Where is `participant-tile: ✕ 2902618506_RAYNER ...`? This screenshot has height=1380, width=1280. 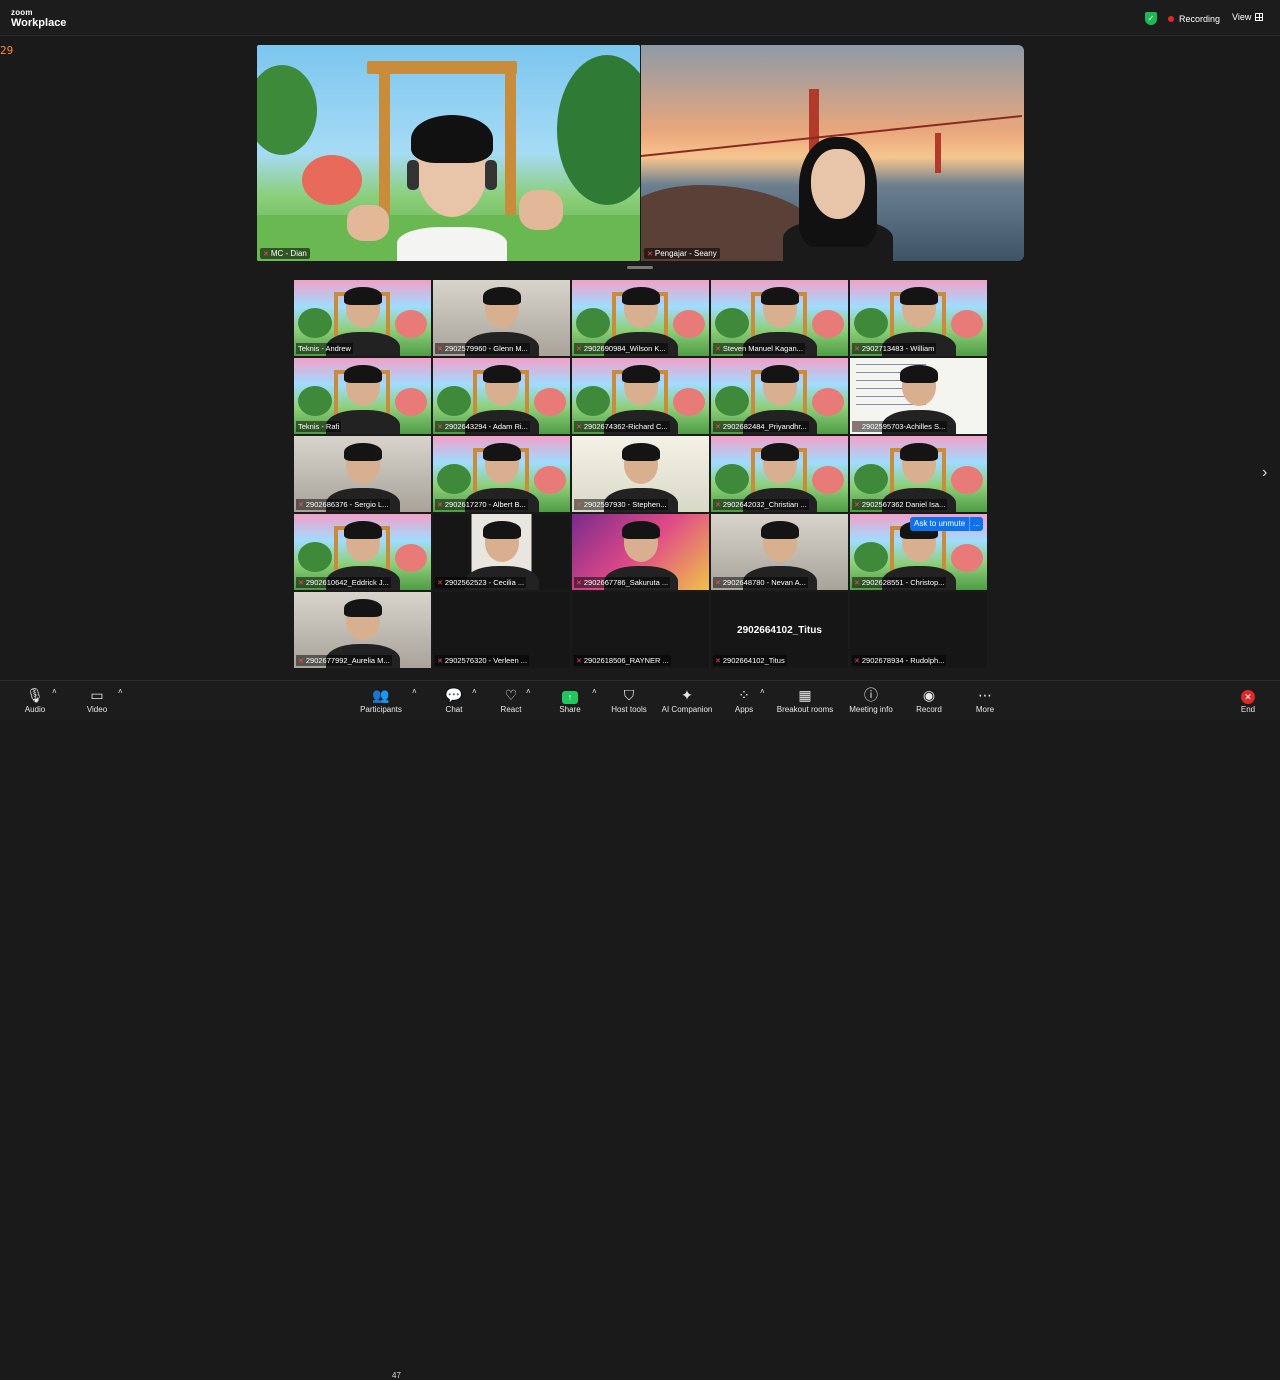
participant-tile: ✕ 2902618506_RAYNER ... is located at coordinates (640, 630).